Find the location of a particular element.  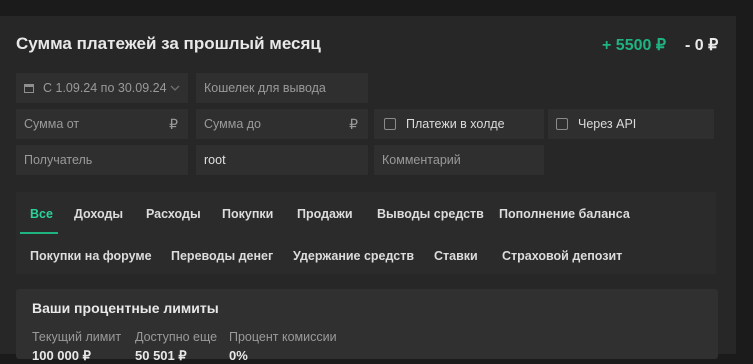

hold-payments-label: Платежи в холде is located at coordinates (455, 124).